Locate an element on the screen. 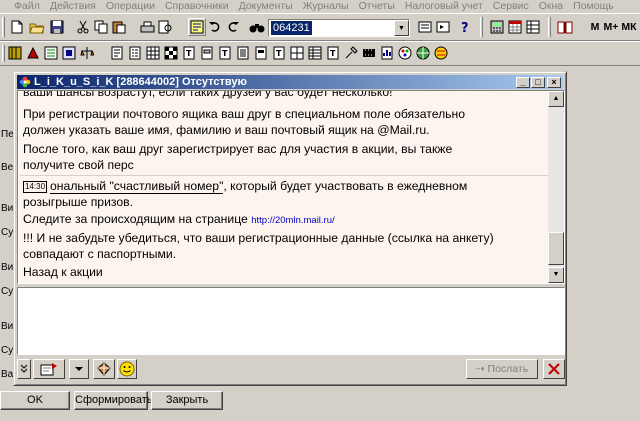 The height and width of the screenshot is (421, 640). text-doc-icon: T is located at coordinates (189, 53).